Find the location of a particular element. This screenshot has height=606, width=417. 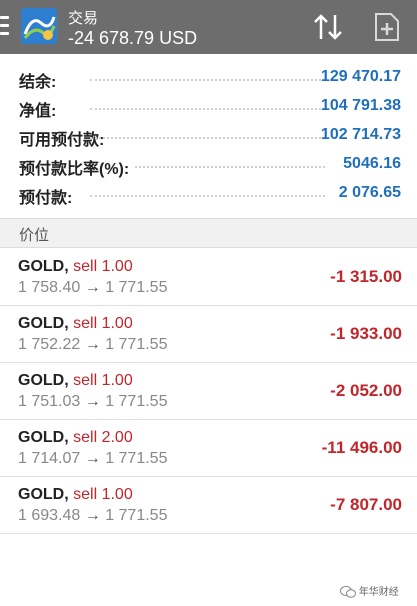

open-price: 1 714.07 is located at coordinates (49, 458).